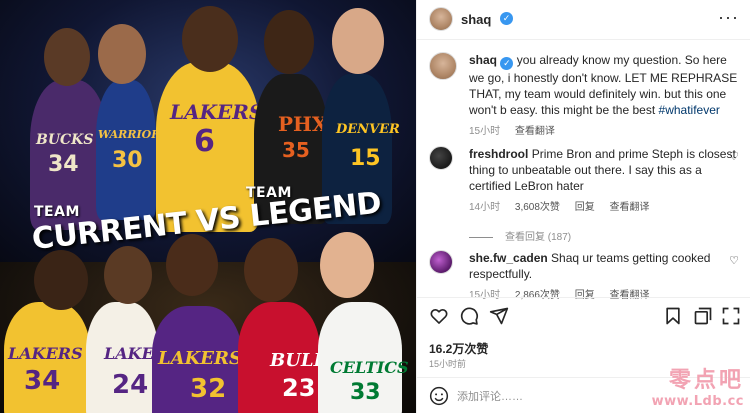  What do you see at coordinates (65, 140) in the screenshot?
I see `jersey-name: BUCKS` at bounding box center [65, 140].